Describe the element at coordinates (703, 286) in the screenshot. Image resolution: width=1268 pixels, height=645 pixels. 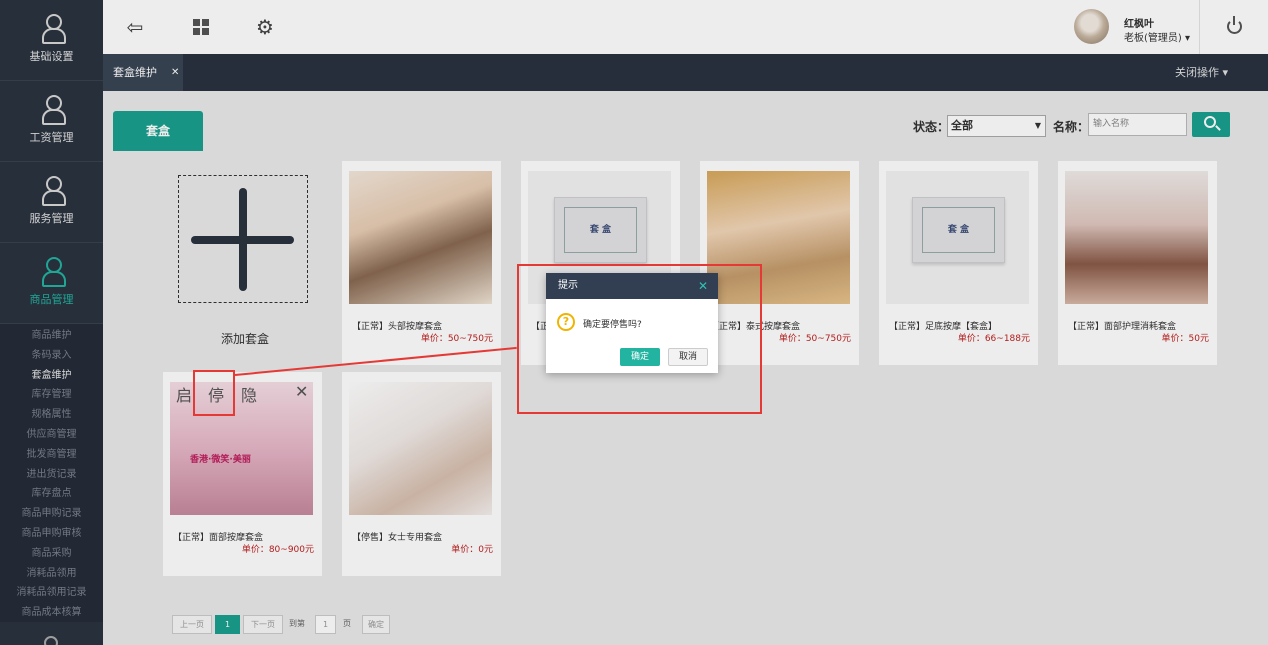
I see `close-icon: ✕` at that location.